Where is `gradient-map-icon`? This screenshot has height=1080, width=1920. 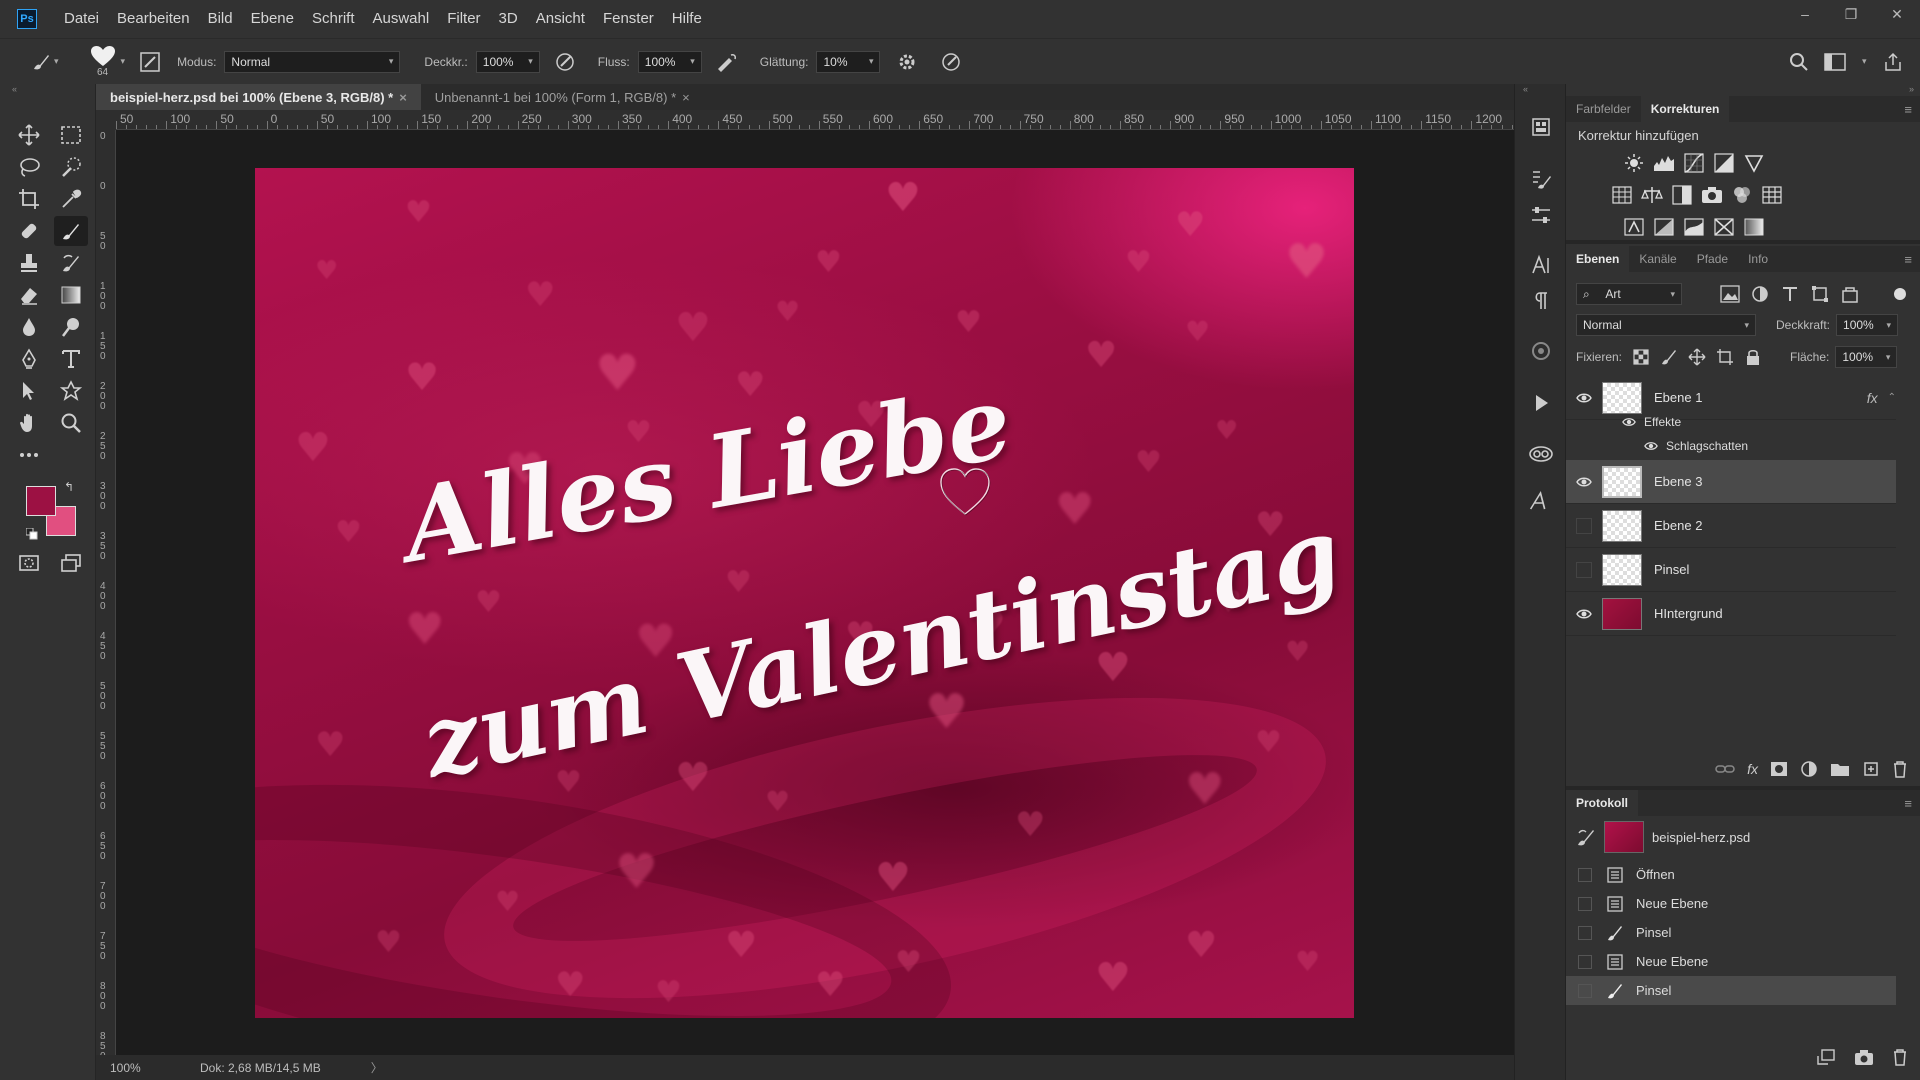 gradient-map-icon is located at coordinates (1754, 227).